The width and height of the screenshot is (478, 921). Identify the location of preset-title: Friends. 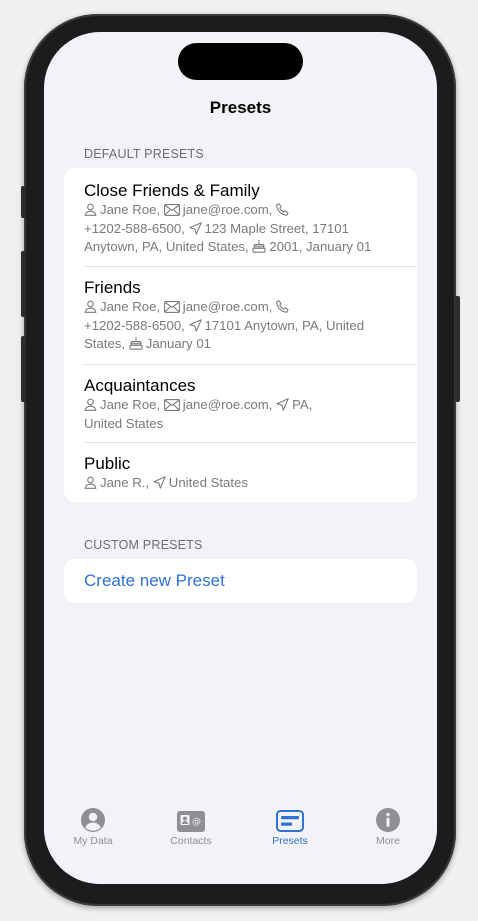
(112, 287).